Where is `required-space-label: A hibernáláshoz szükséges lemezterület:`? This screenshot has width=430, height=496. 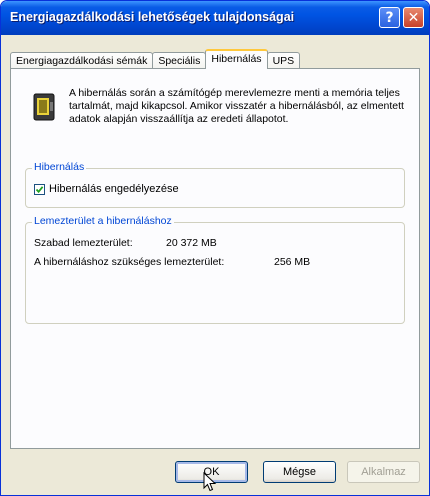
required-space-label: A hibernáláshoz szükséges lemezterület: is located at coordinates (129, 262).